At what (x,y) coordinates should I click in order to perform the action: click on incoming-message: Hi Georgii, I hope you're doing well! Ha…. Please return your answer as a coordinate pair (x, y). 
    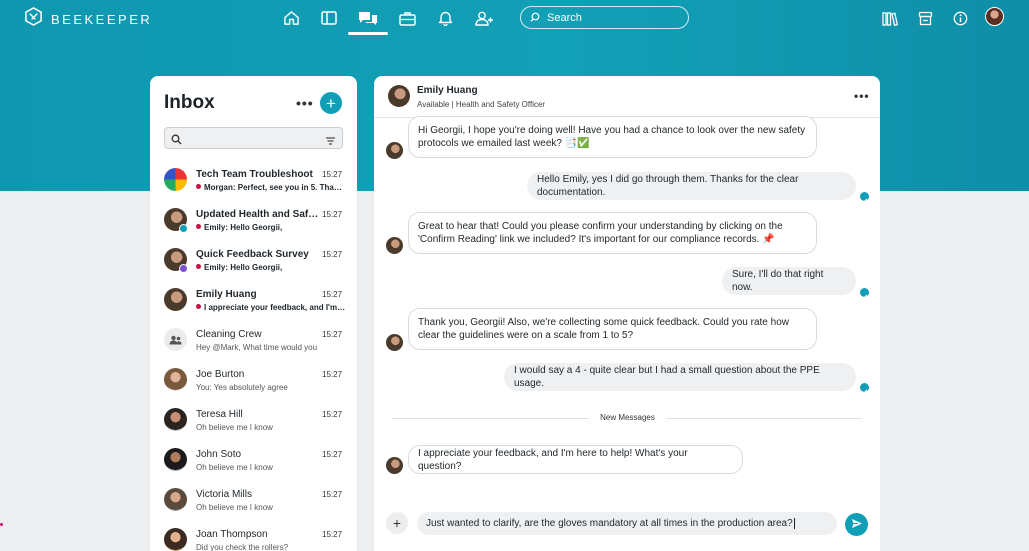
    Looking at the image, I should click on (612, 137).